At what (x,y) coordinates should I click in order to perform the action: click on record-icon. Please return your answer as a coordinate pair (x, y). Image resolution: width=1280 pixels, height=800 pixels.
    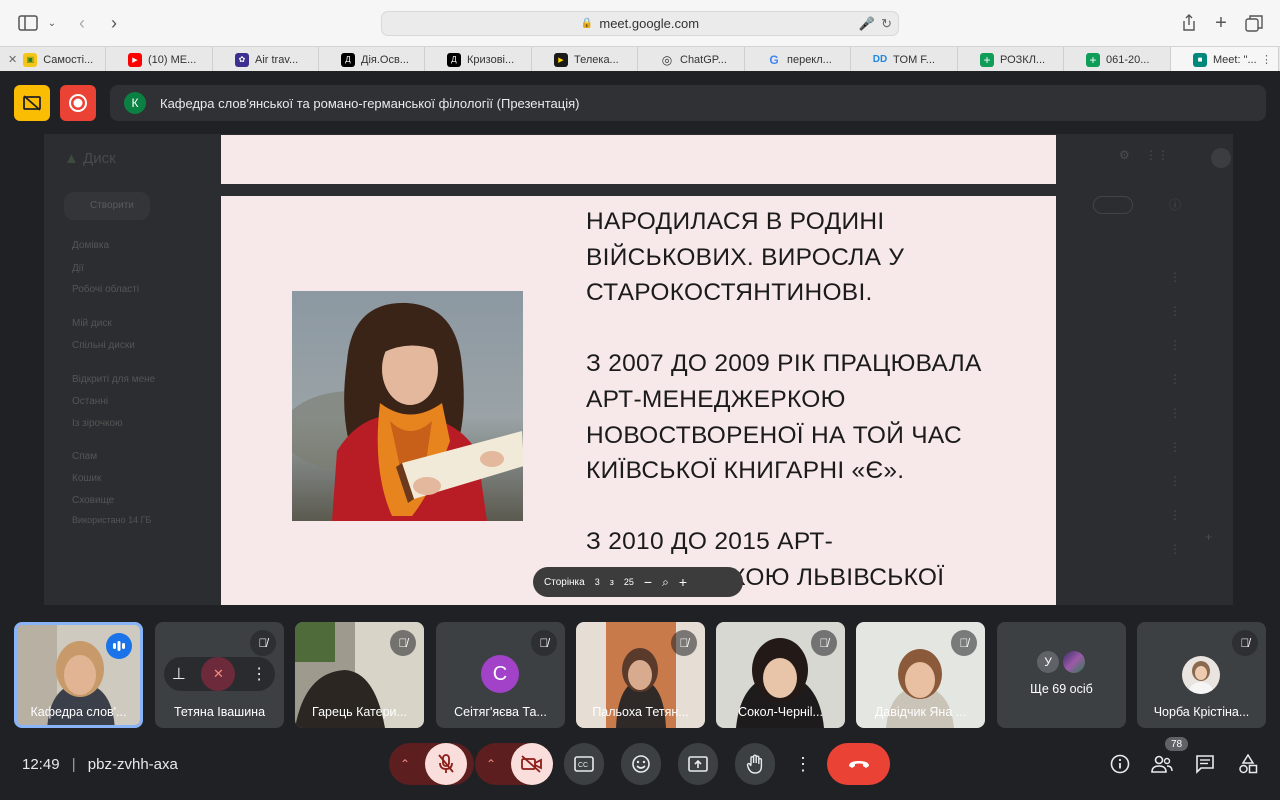
    Looking at the image, I should click on (78, 103).